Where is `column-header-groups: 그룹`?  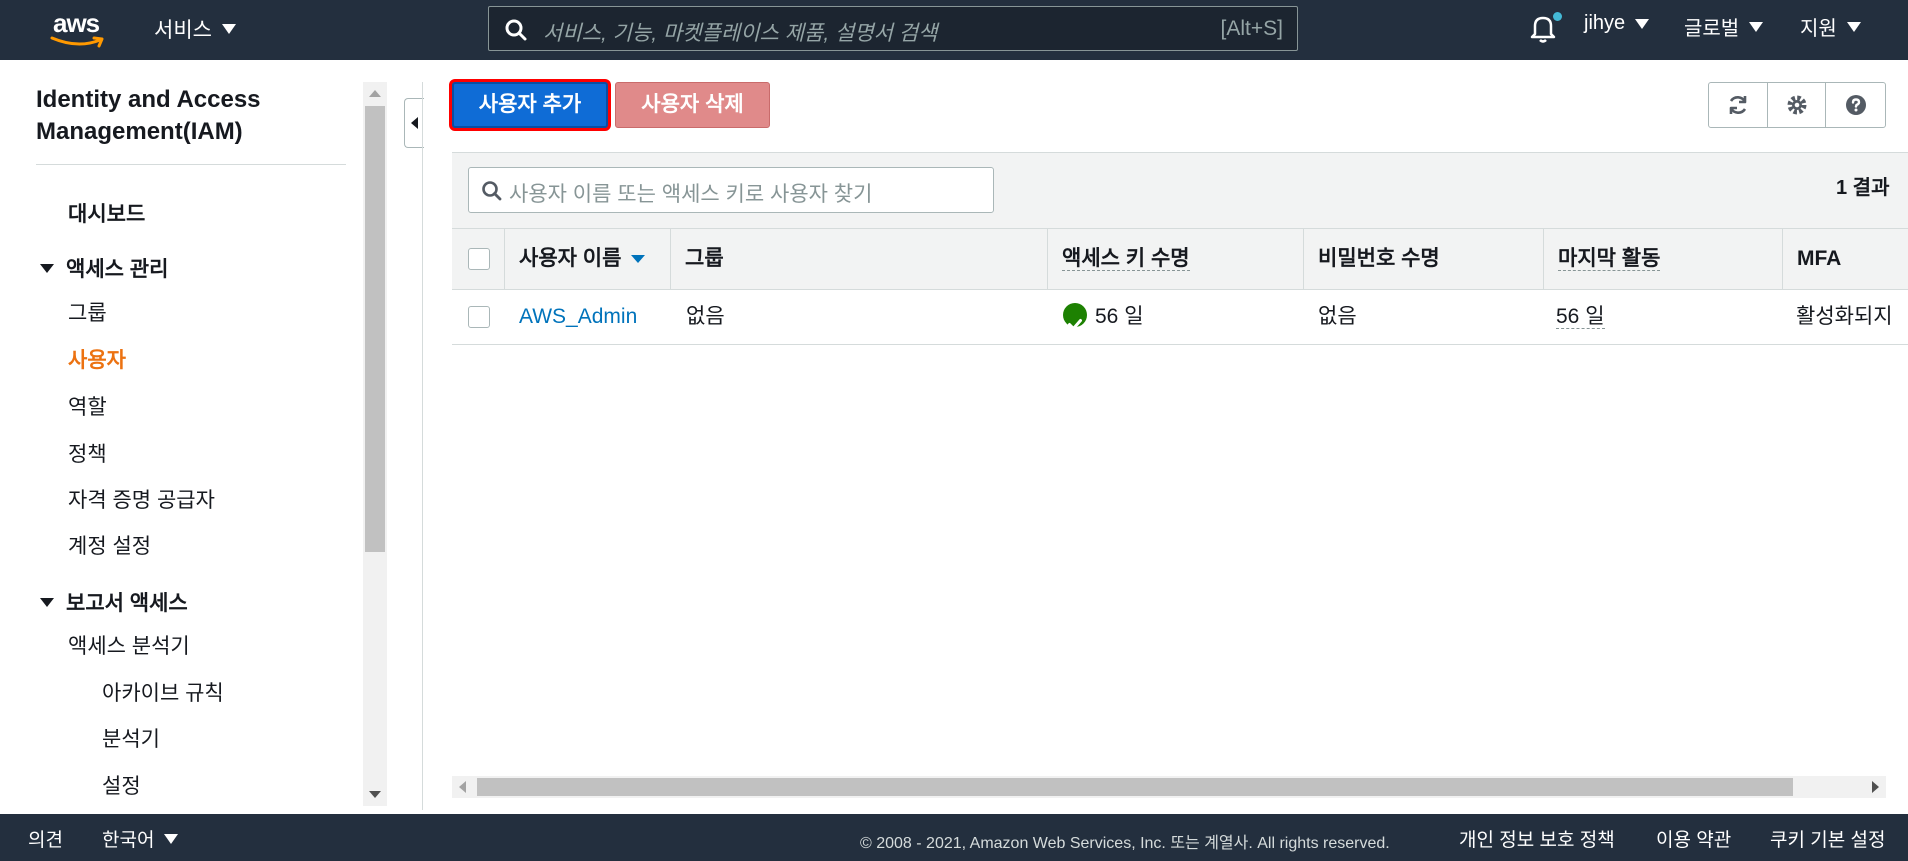 column-header-groups: 그룹 is located at coordinates (858, 260).